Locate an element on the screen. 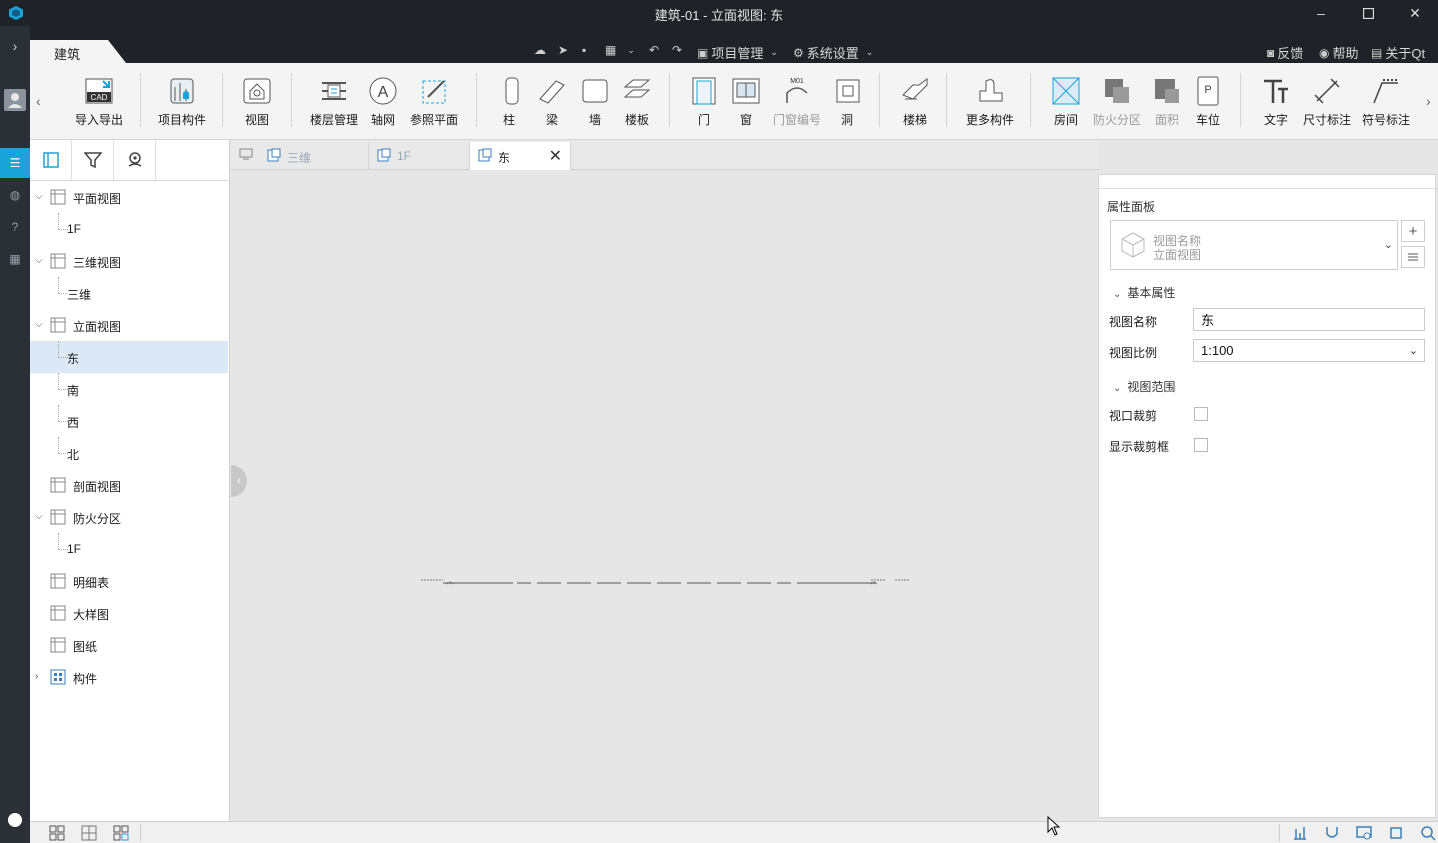 The height and width of the screenshot is (843, 1438). help-button: ◉ 帮助 is located at coordinates (1339, 52).